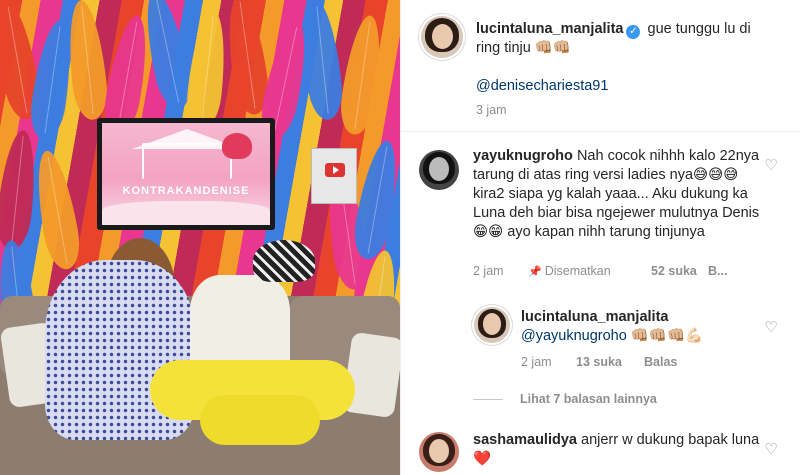  I want to click on comment-username: yayuknugroho, so click(523, 156).